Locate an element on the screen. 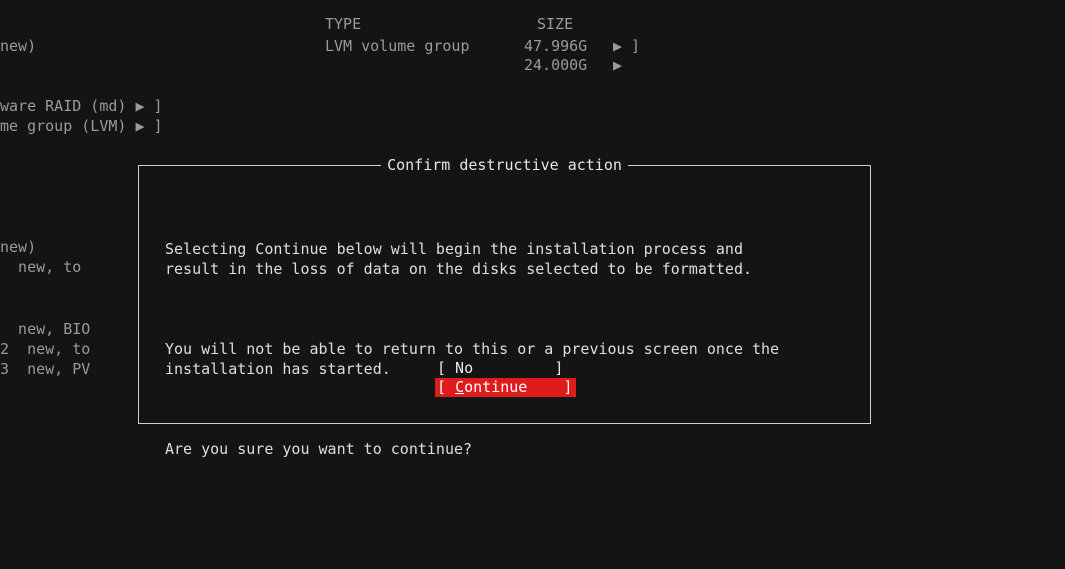 Image resolution: width=1065 pixels, height=569 pixels. device-row-arrow: ▶ is located at coordinates (617, 65).